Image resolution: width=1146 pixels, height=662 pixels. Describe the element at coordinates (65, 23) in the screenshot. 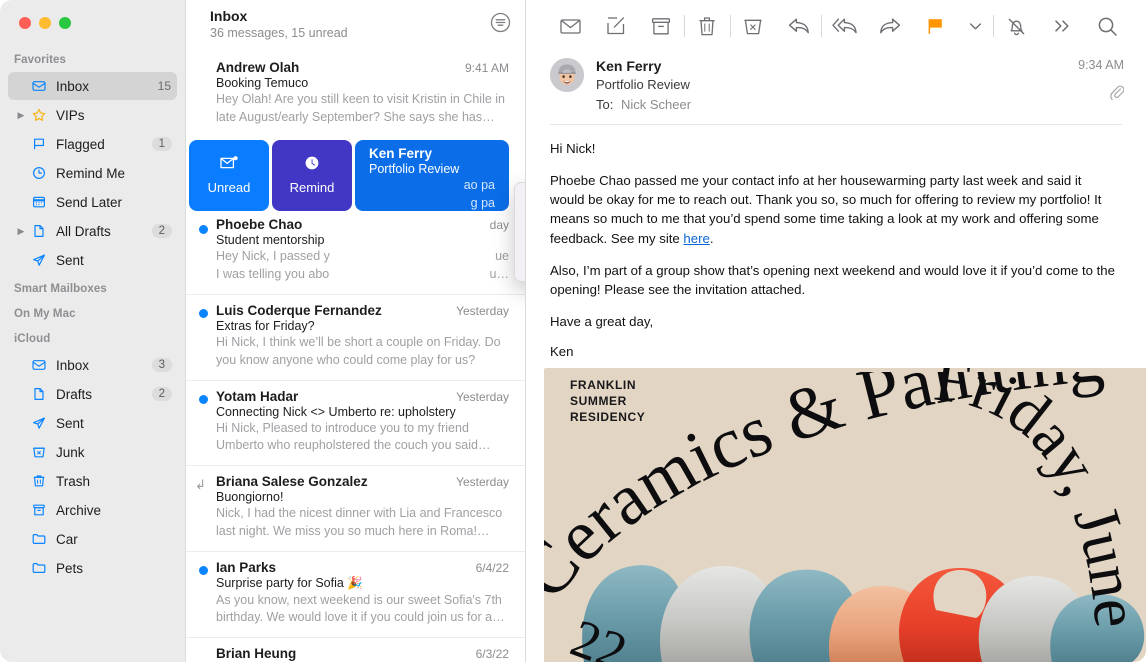

I see `zoom-button` at that location.